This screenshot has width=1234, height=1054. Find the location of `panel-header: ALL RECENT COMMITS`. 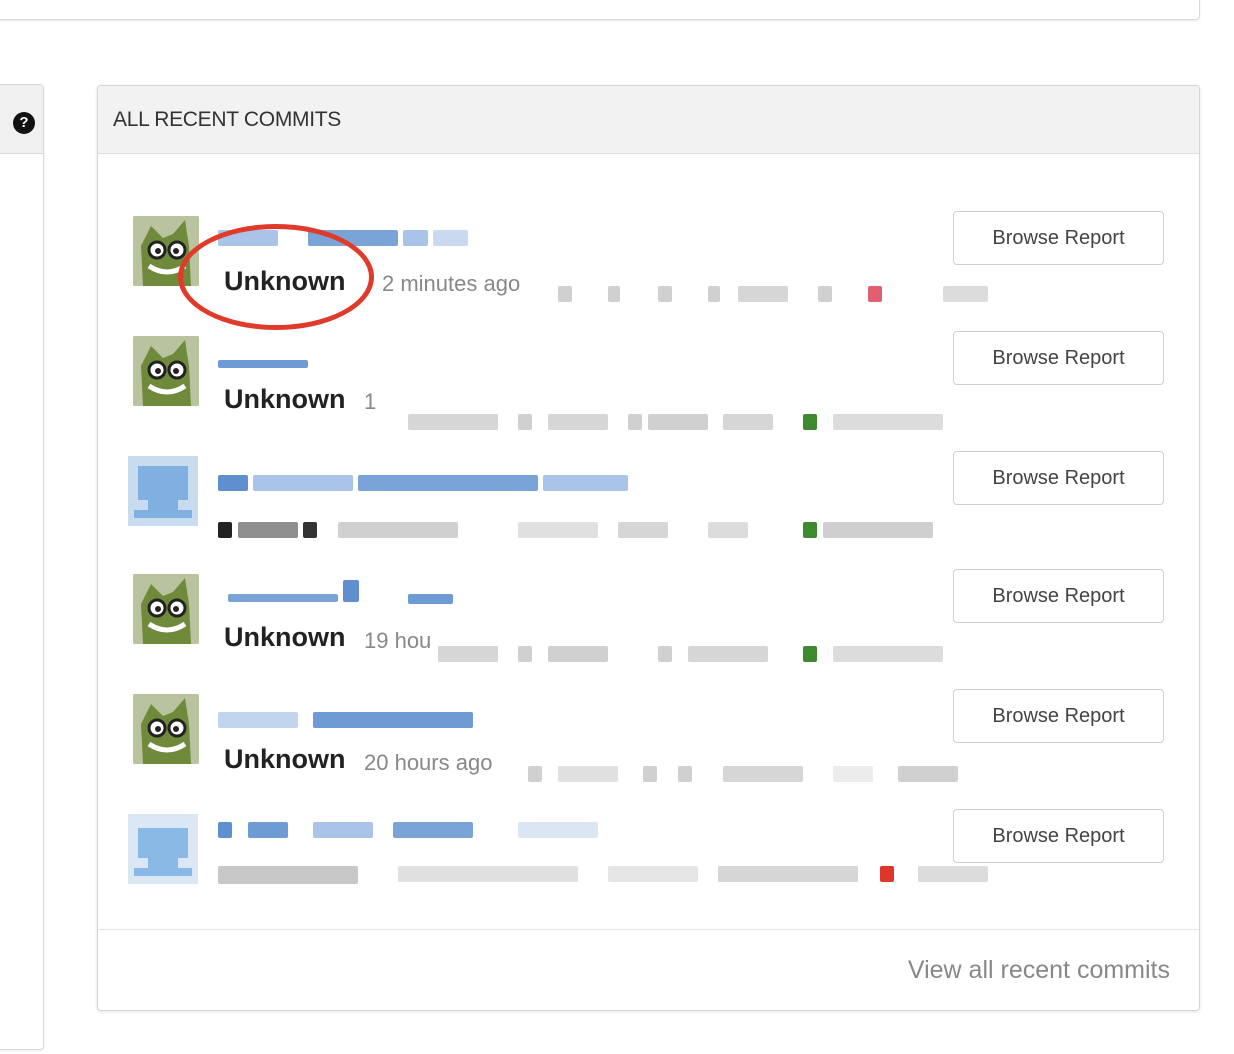

panel-header: ALL RECENT COMMITS is located at coordinates (648, 120).